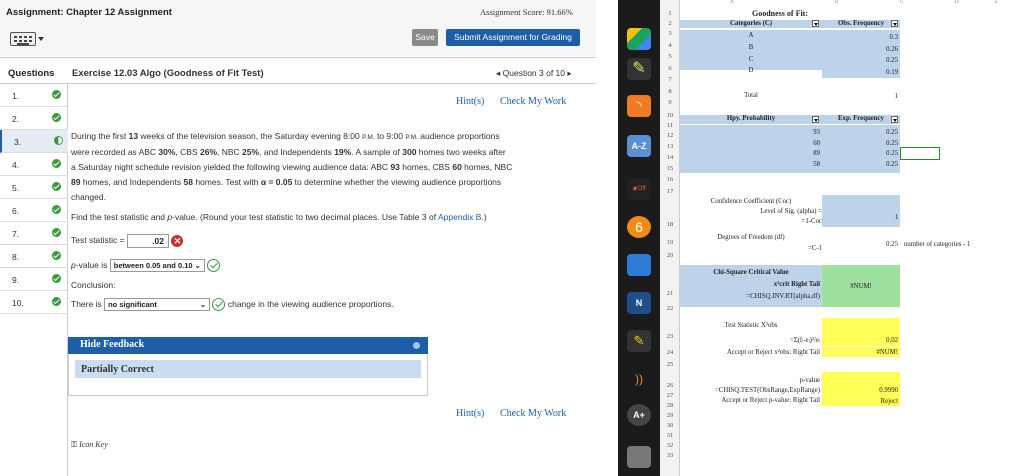 This screenshot has width=1024, height=476. Describe the element at coordinates (248, 345) in the screenshot. I see `hide-feedback-toggle: Hide Feedback` at that location.